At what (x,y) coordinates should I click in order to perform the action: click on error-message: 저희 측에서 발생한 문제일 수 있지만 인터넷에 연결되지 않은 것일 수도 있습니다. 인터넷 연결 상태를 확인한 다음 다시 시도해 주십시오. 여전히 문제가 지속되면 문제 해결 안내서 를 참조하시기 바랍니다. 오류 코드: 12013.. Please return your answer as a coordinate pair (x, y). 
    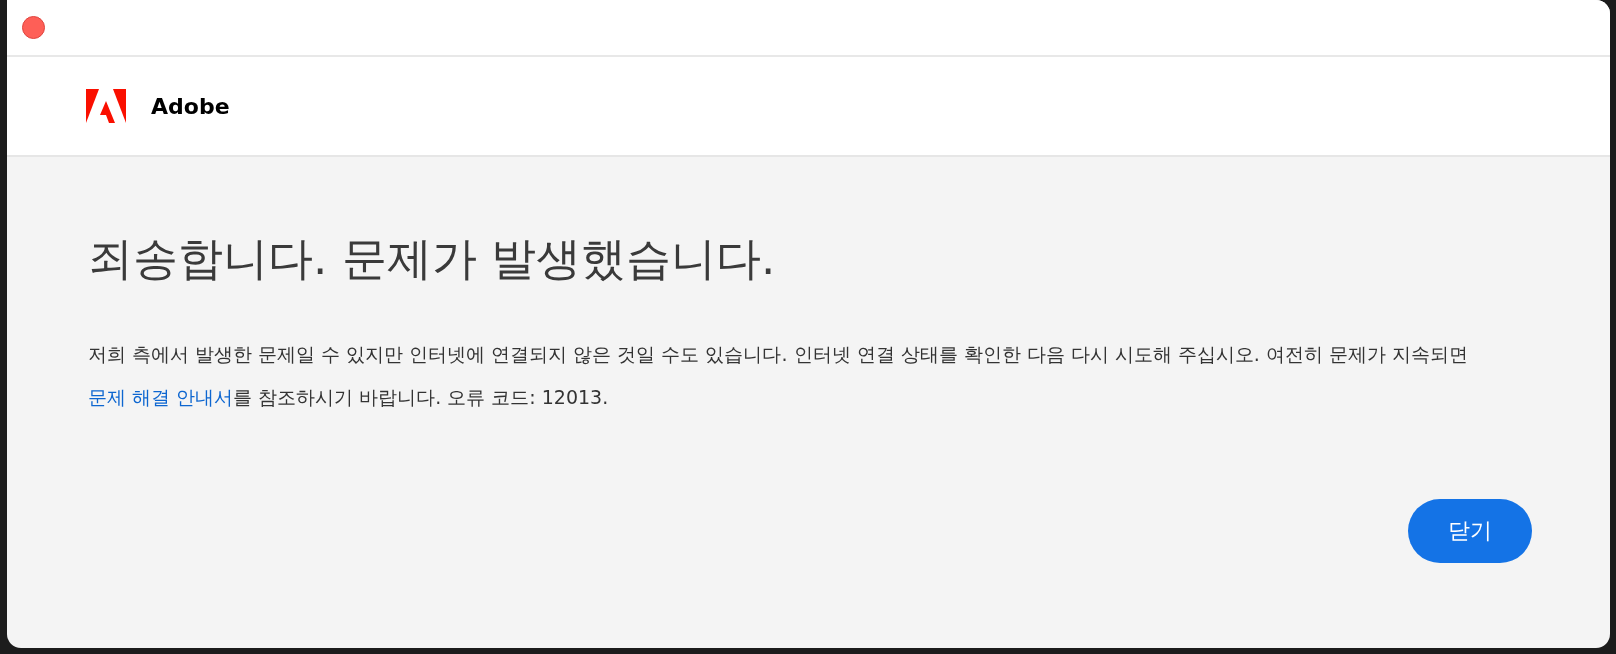
    Looking at the image, I should click on (778, 376).